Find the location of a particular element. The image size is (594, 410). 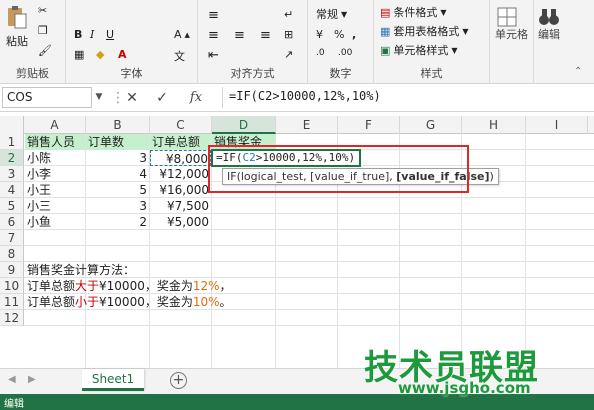

comma-icon: , is located at coordinates (354, 34).